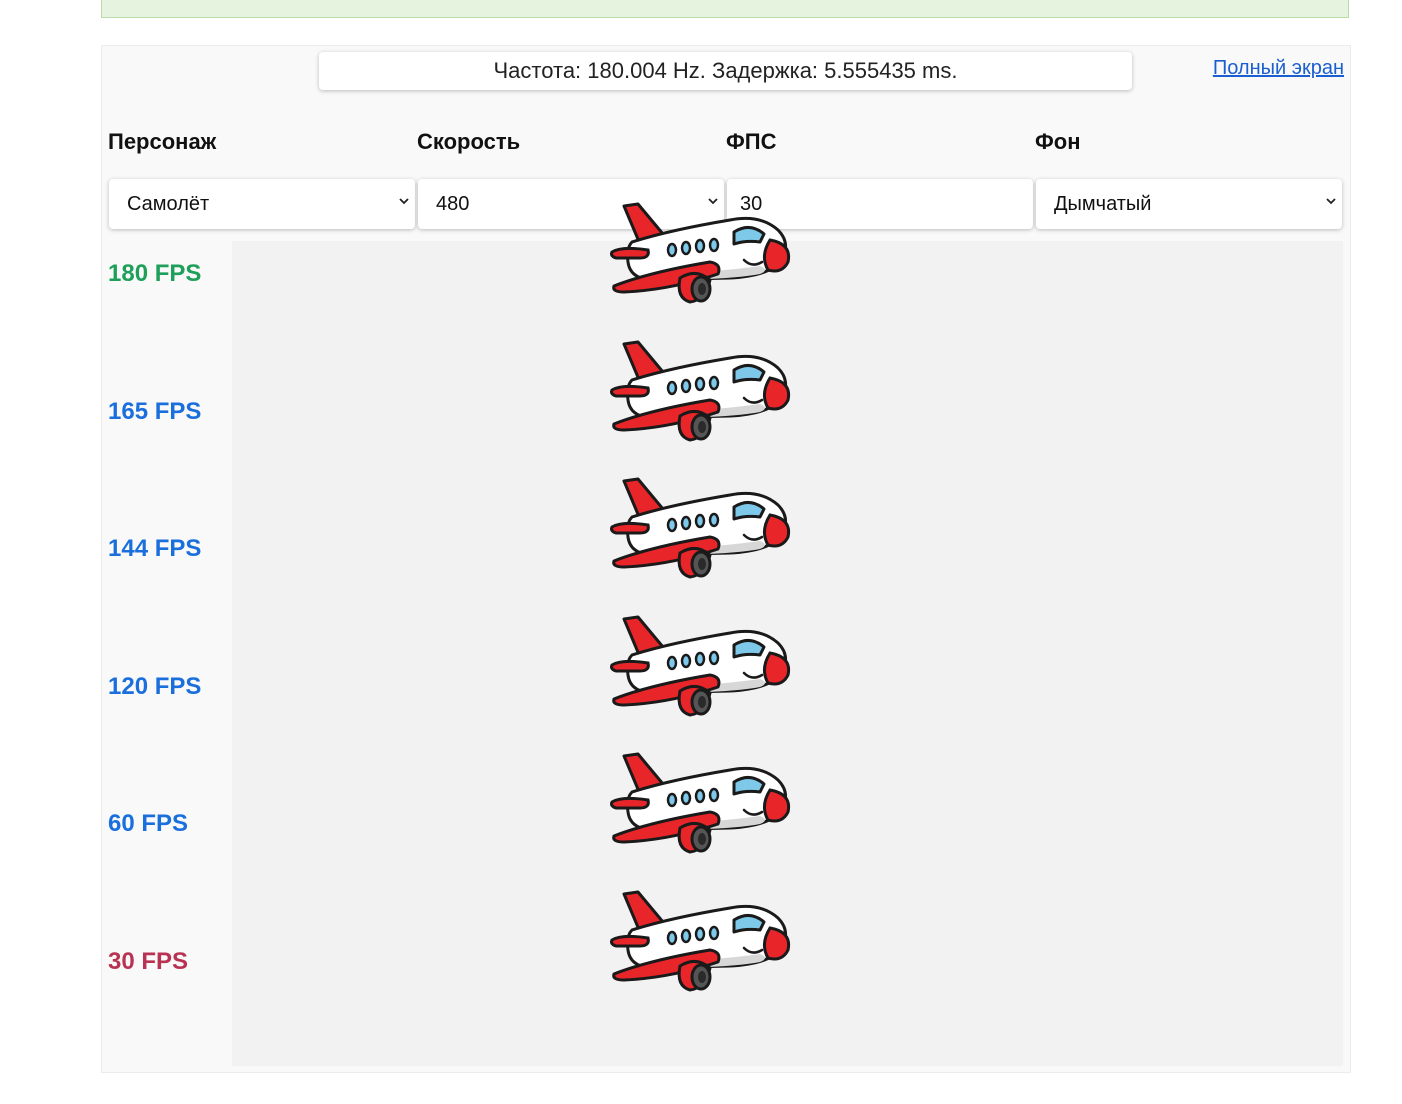  Describe the element at coordinates (148, 823) in the screenshot. I see `fps-row-label: 60 FPS` at that location.